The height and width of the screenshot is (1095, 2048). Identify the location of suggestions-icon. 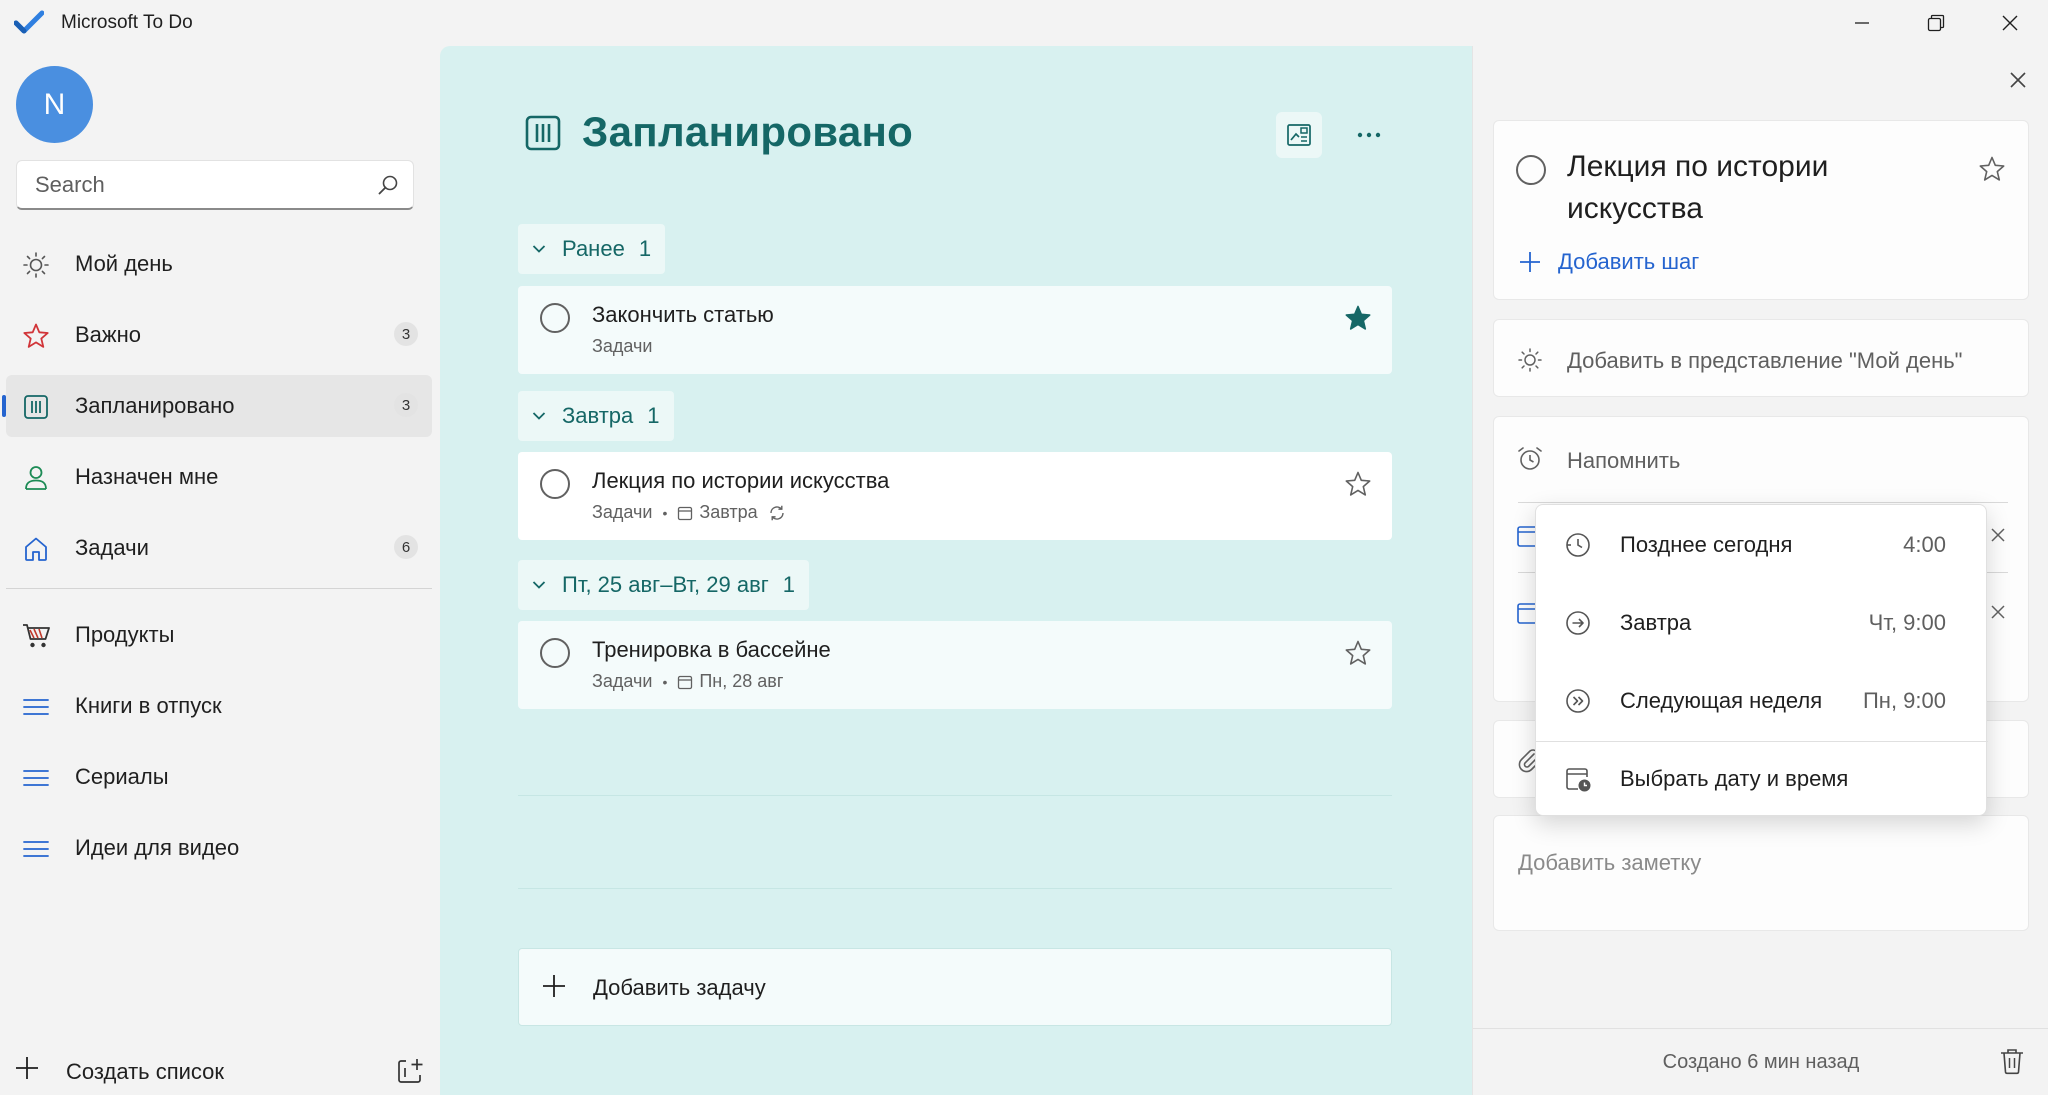
(1299, 135).